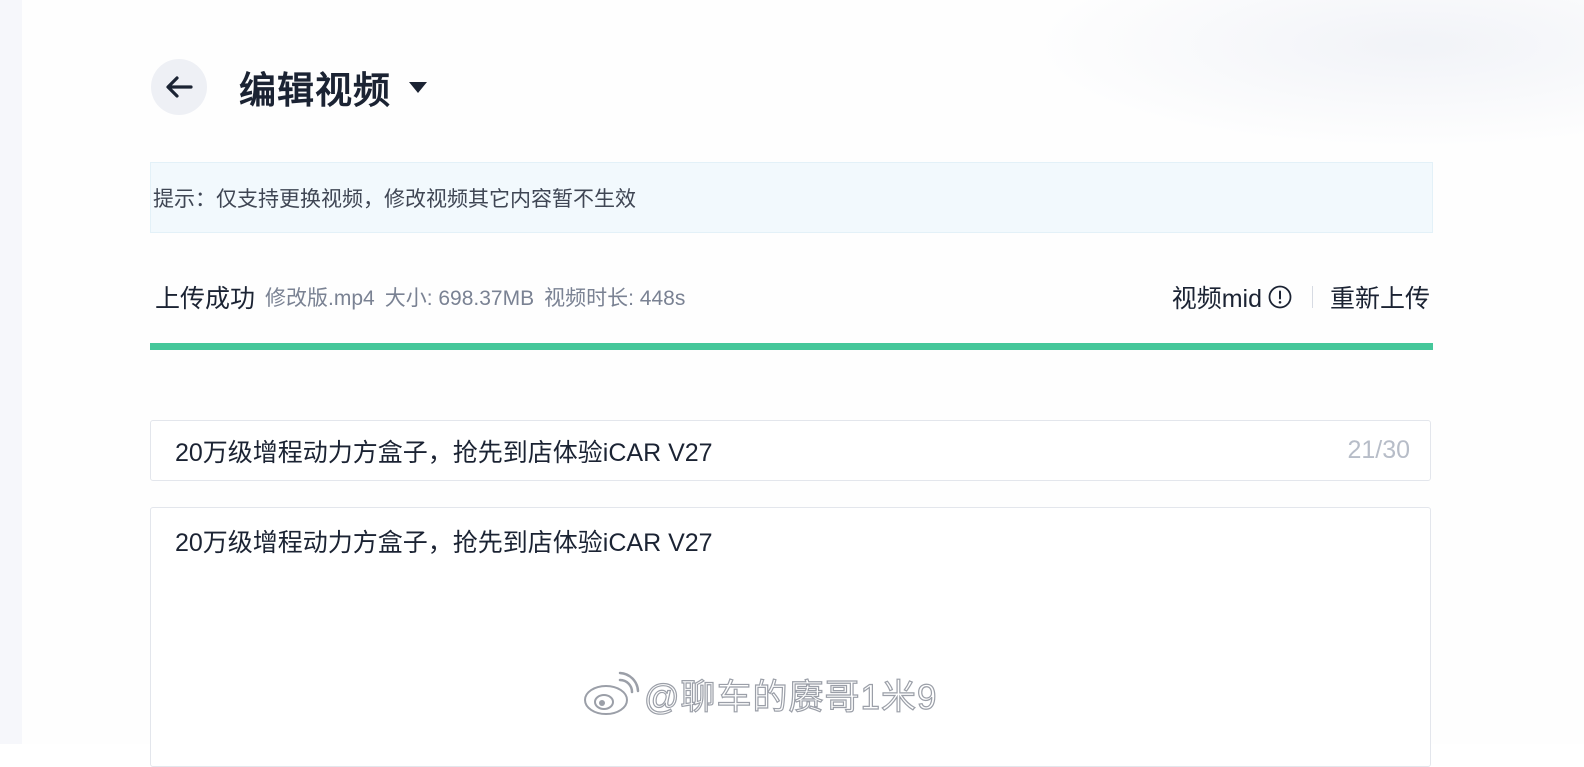 The width and height of the screenshot is (1584, 767). I want to click on video-title-value: 20万级增程动力方盒子，抢先到店体验iCAR V27, so click(444, 452).